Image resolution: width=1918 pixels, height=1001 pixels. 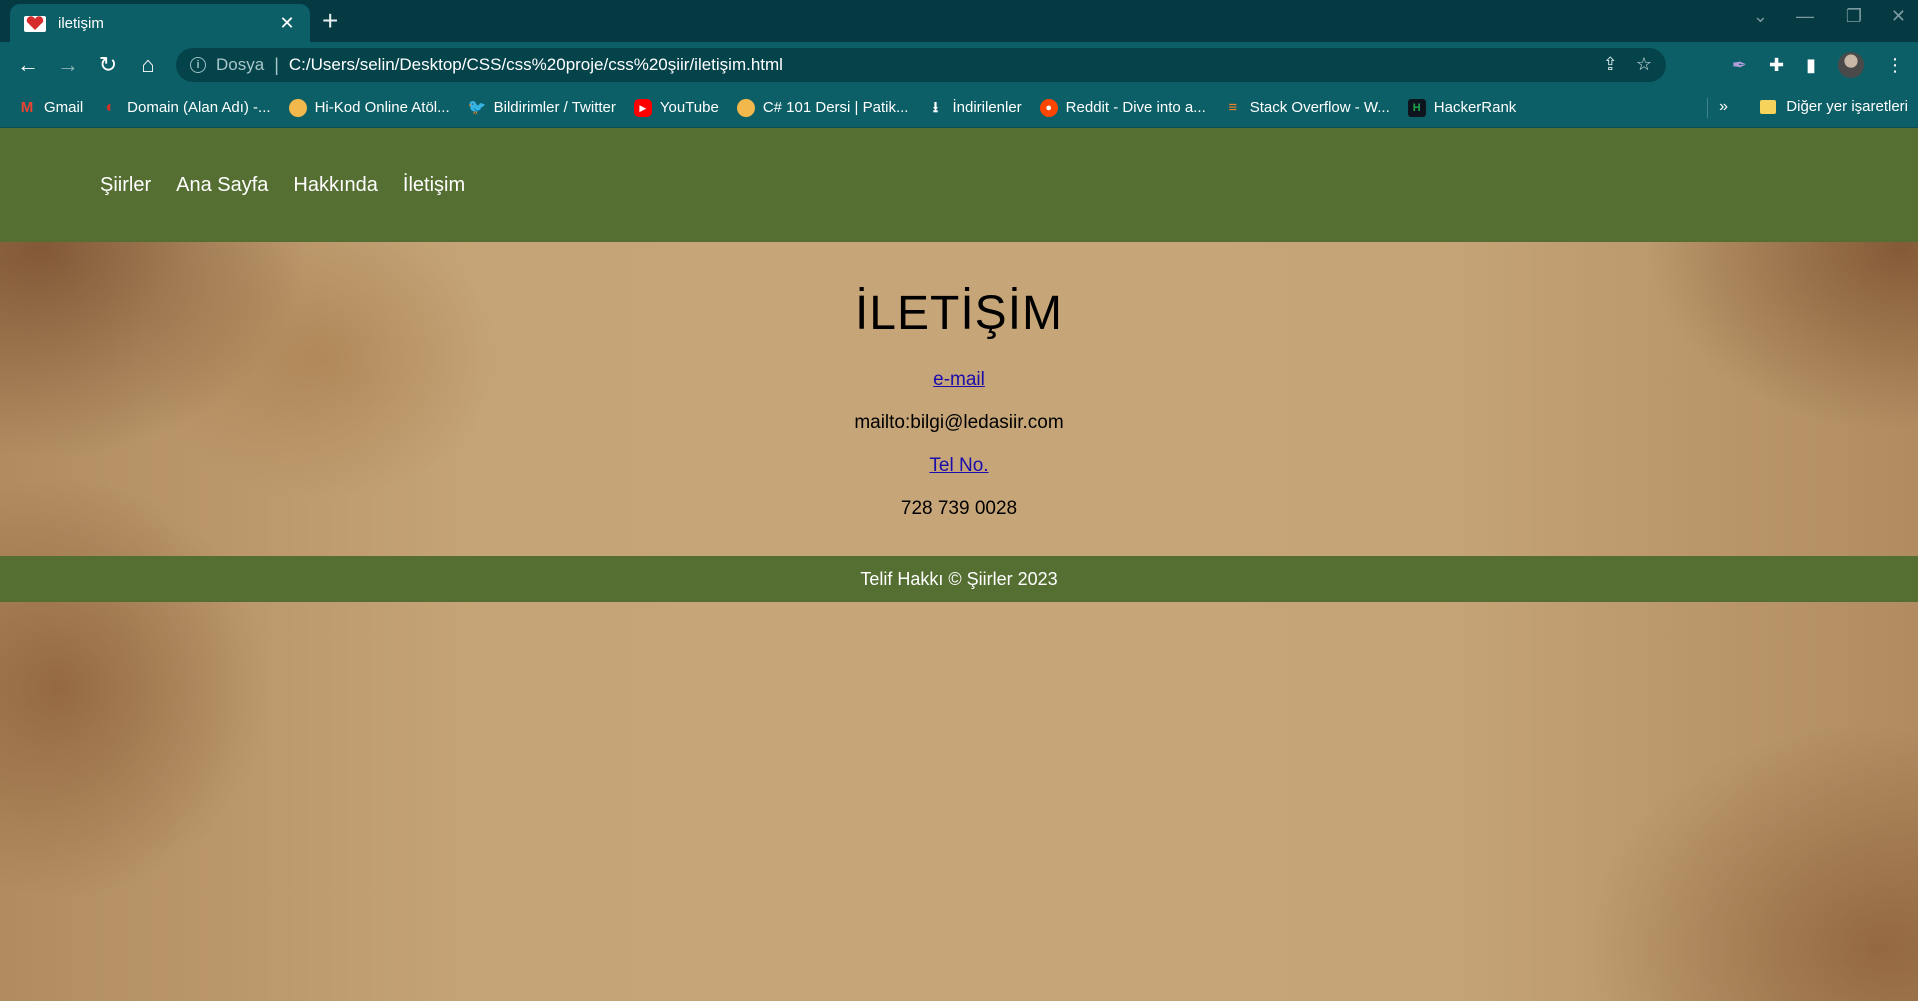 I want to click on youtube-icon: ▶, so click(x=642, y=107).